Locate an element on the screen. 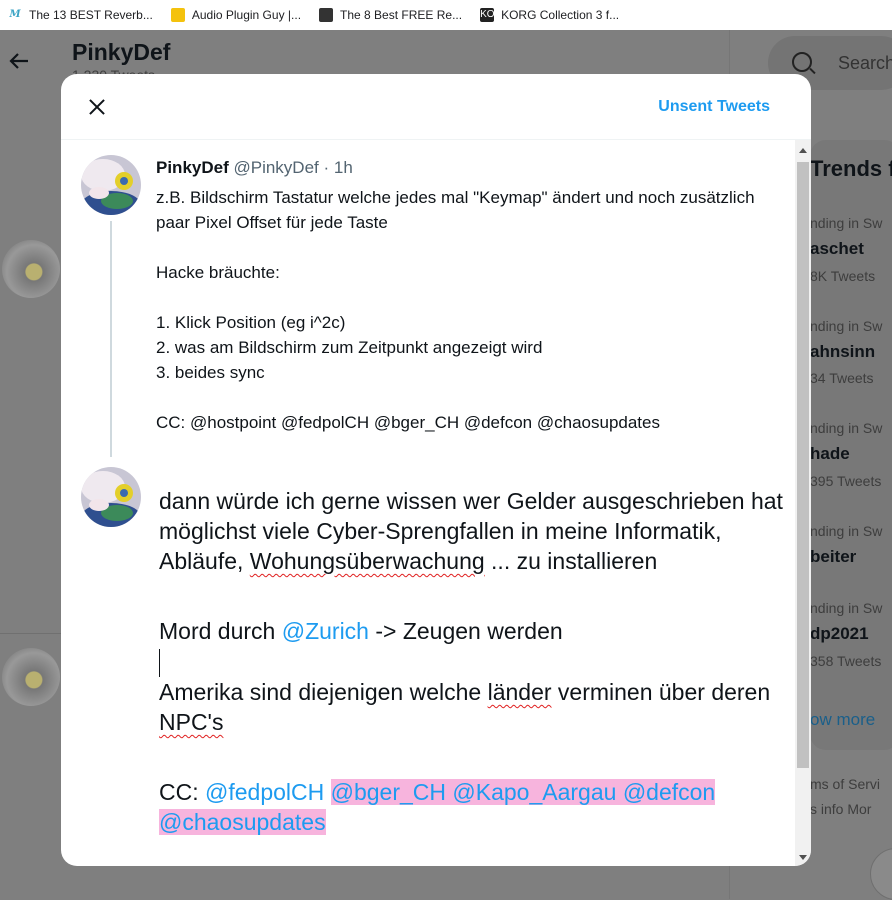 The image size is (892, 900). misspelled-word: NPC's is located at coordinates (191, 722).